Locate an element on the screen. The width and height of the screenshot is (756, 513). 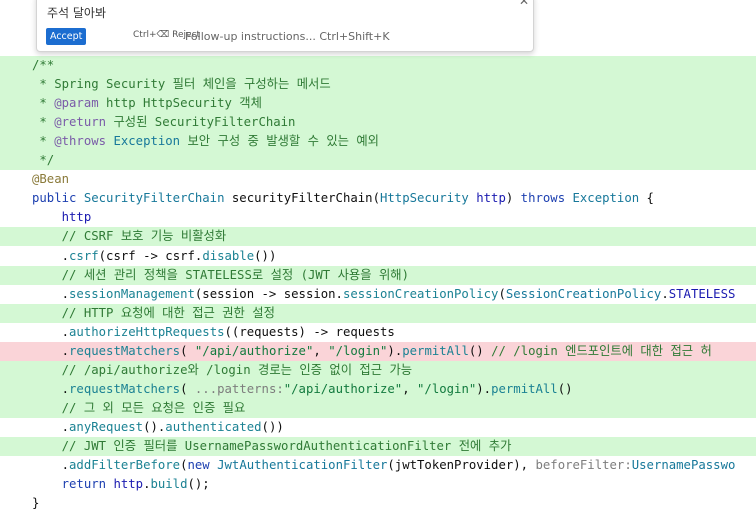
code-line-text: * @param http HttpSecurity 객체 is located at coordinates (147, 103).